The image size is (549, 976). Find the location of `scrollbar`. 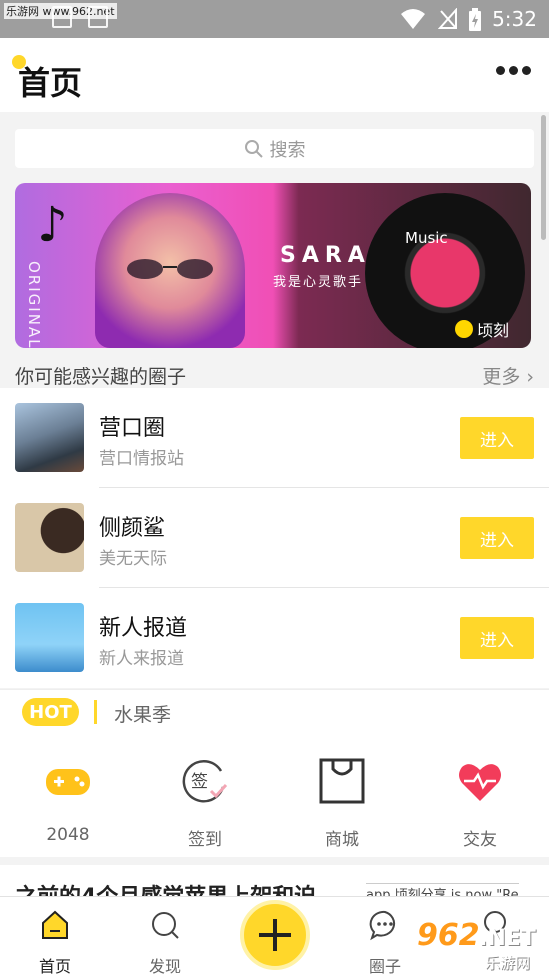

scrollbar is located at coordinates (543, 177).